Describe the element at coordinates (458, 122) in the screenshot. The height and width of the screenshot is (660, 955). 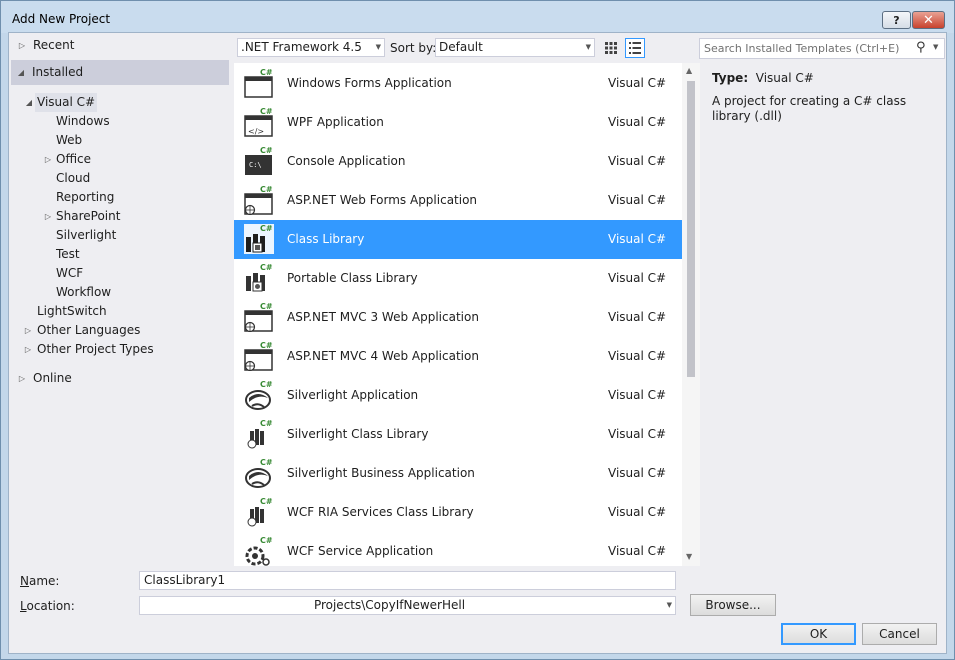
I see `template-row: </> C# WPF Application Visual C#` at that location.